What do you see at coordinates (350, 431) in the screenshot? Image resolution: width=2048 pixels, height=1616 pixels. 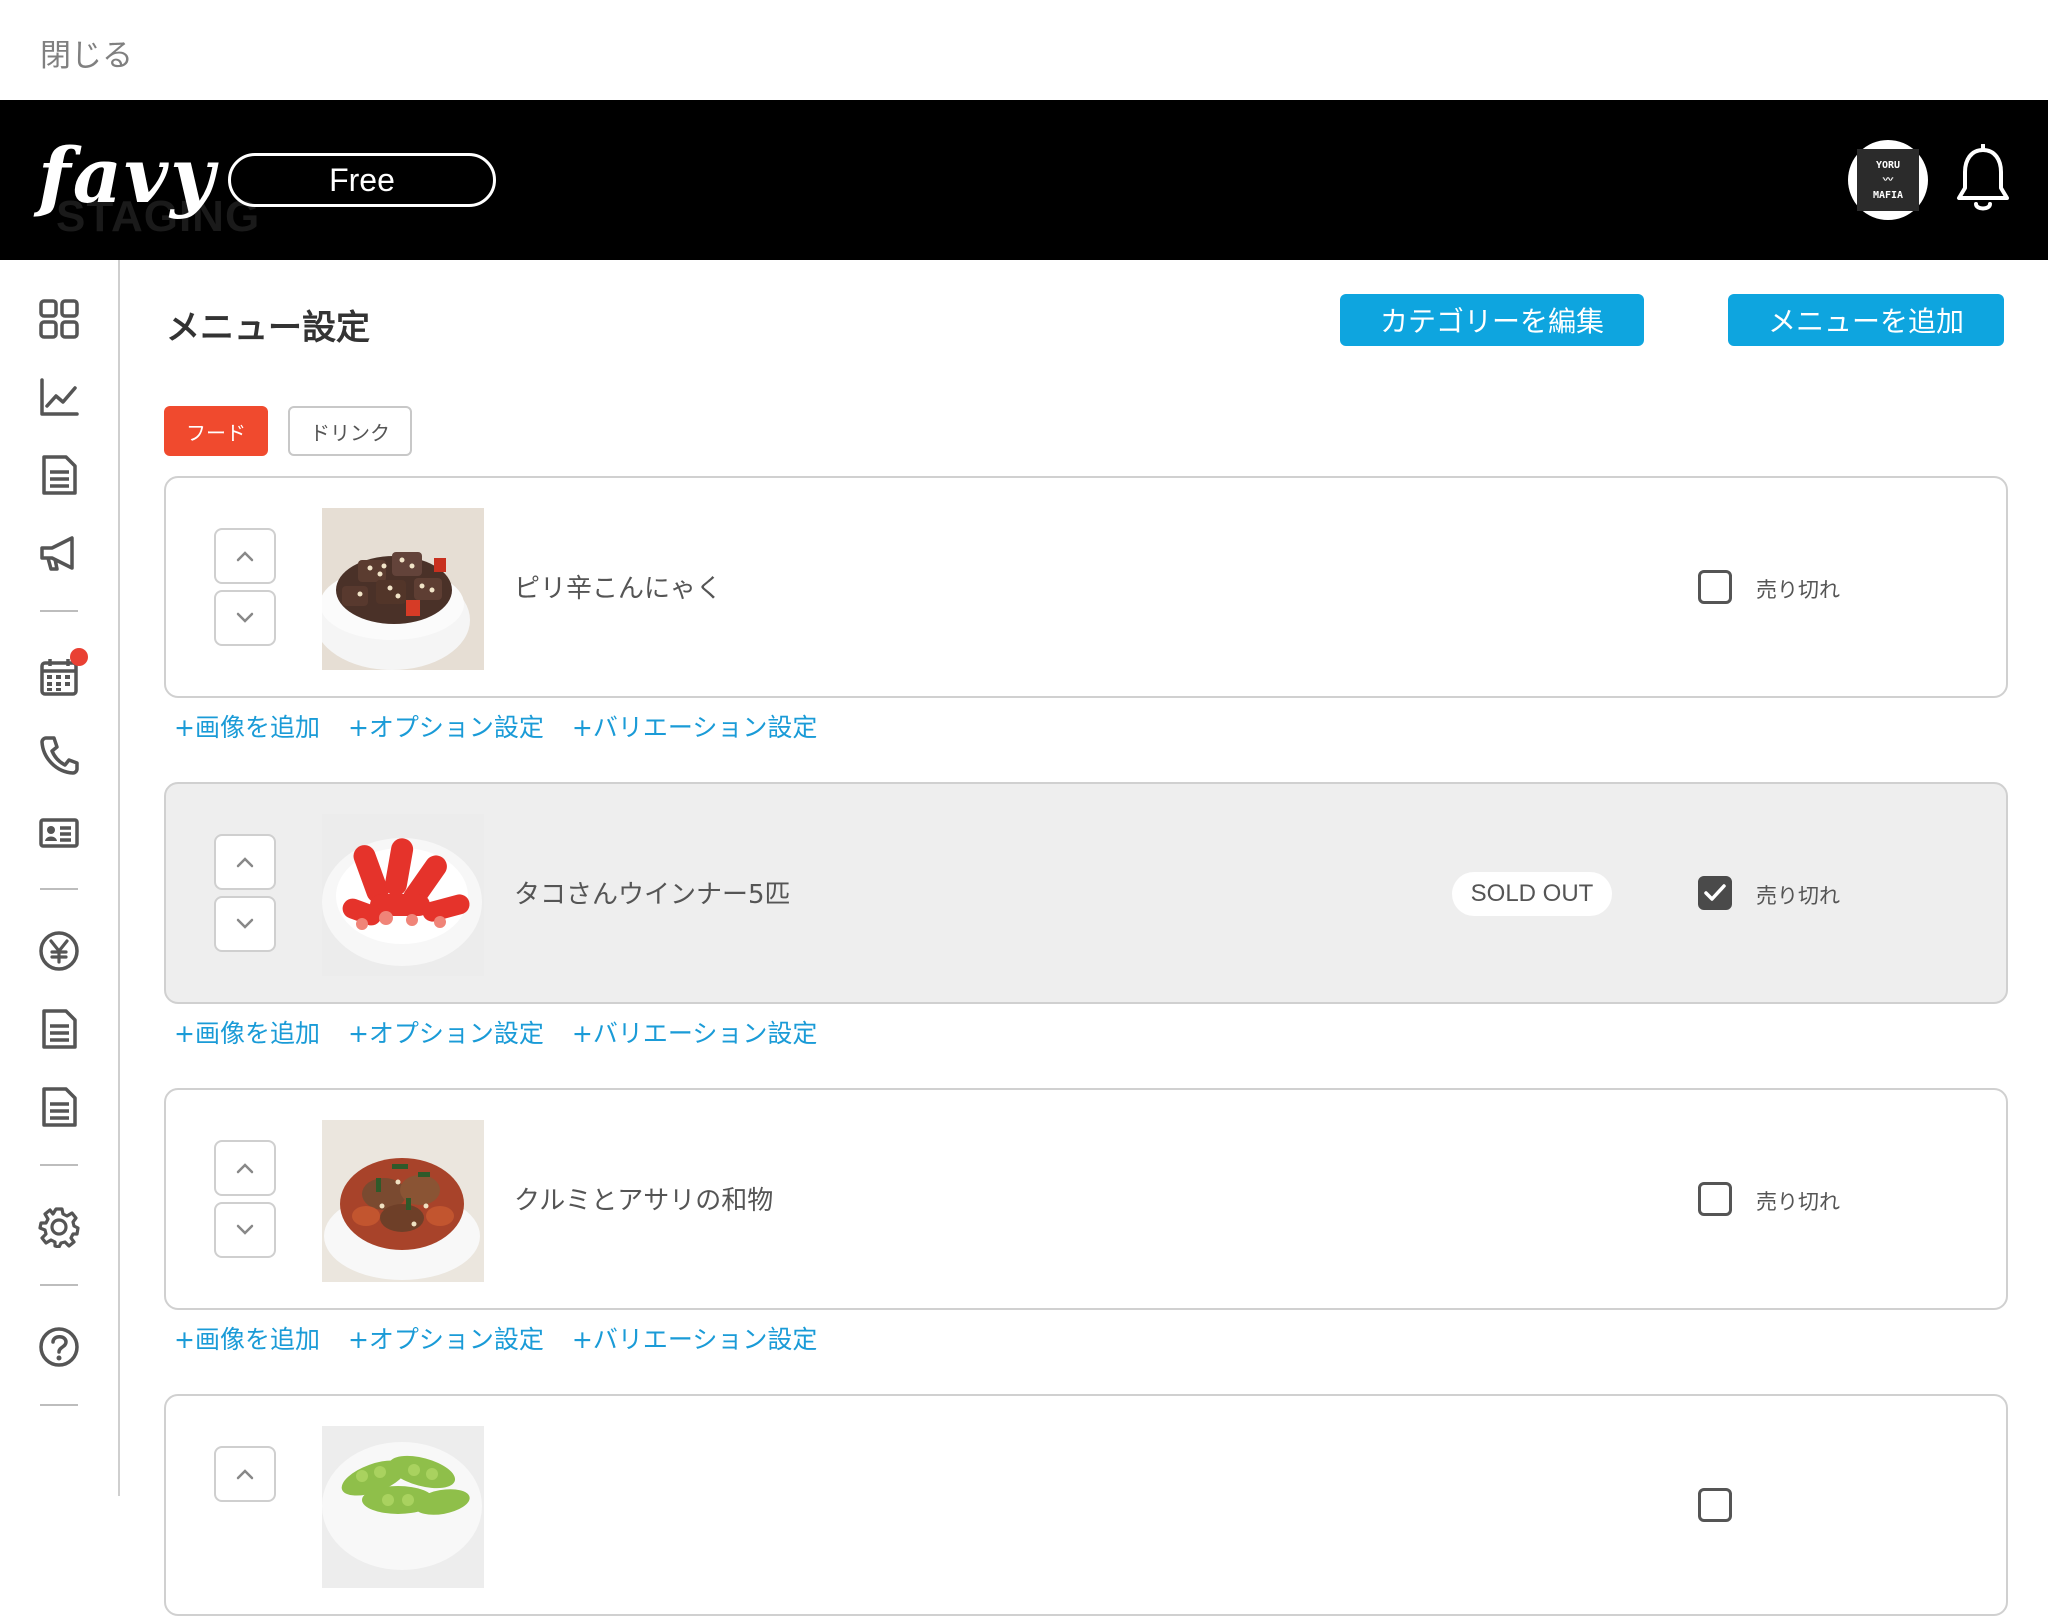 I see `tab-drink: ドリンク` at bounding box center [350, 431].